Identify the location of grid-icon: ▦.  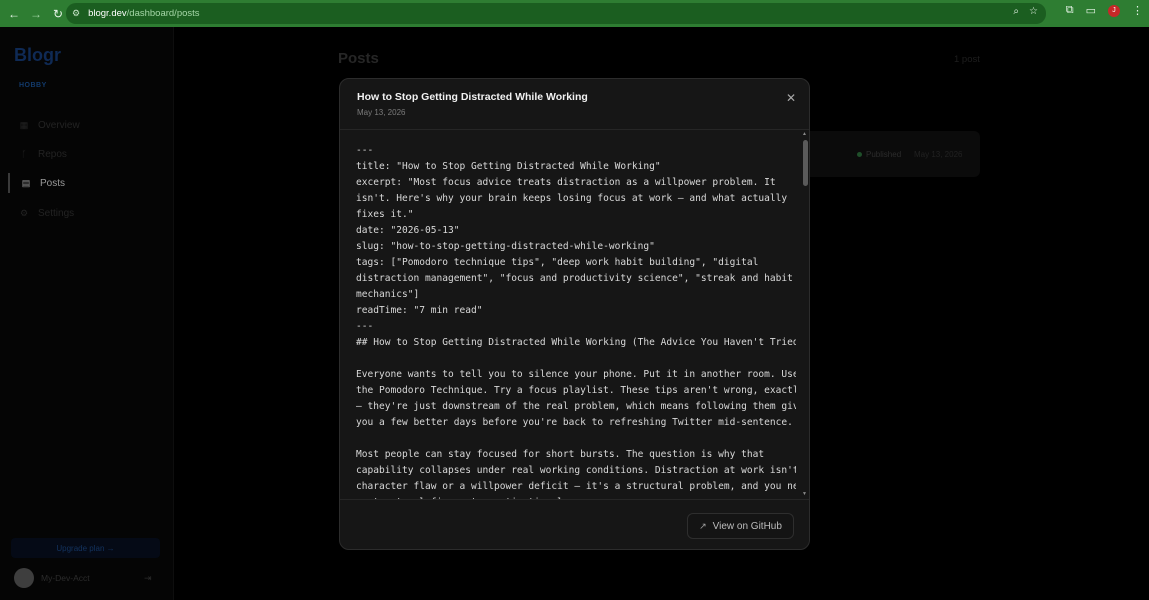
(24, 124).